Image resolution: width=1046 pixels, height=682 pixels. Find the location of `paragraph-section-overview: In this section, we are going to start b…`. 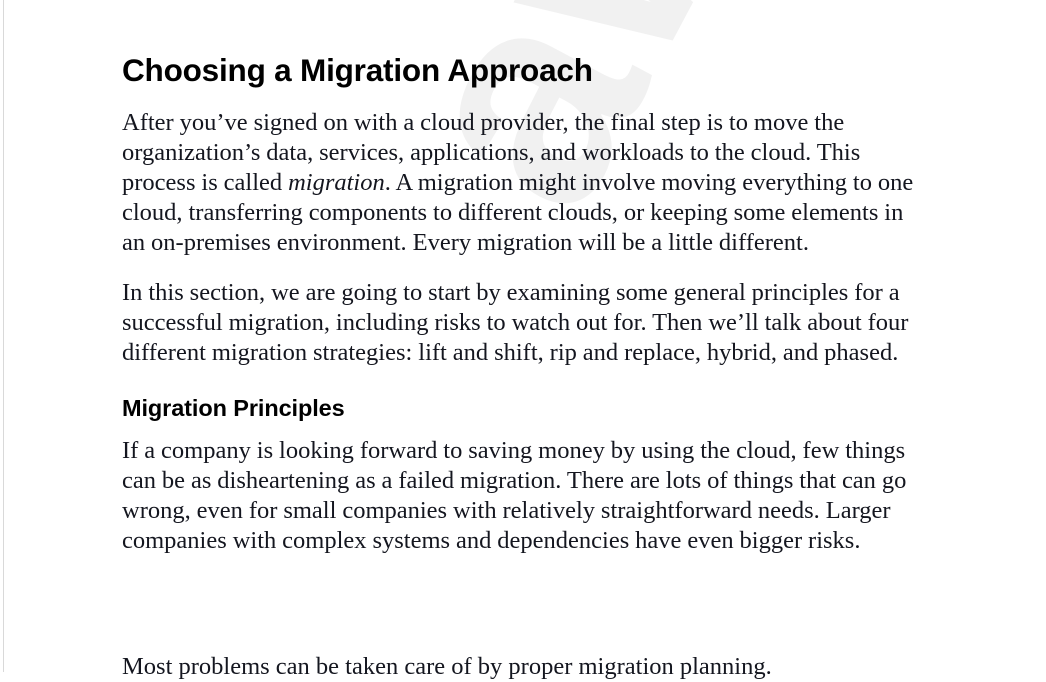

paragraph-section-overview: In this section, we are going to start b… is located at coordinates (515, 322).